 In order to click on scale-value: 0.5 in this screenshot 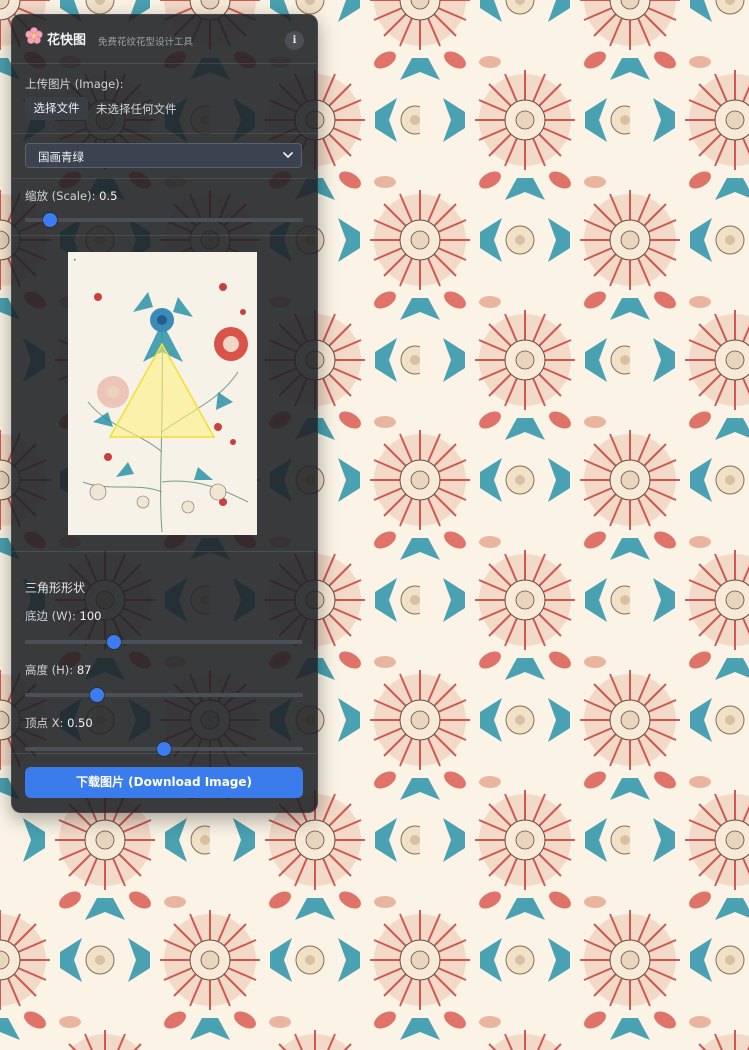, I will do `click(108, 196)`.